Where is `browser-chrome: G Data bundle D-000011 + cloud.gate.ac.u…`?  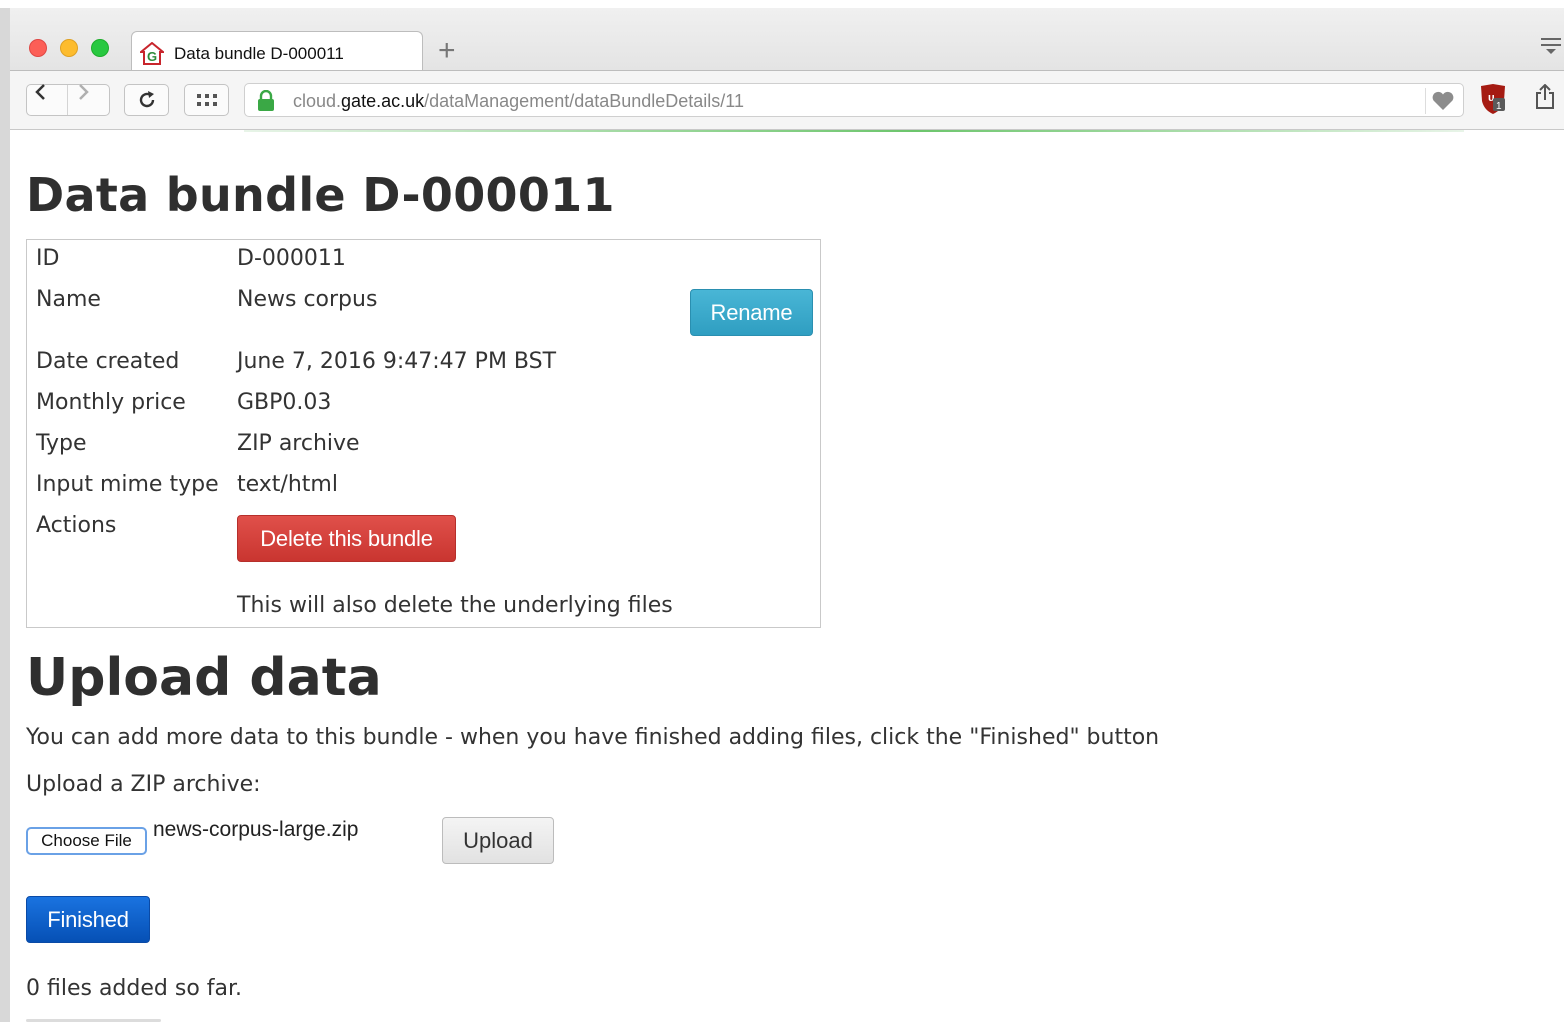
browser-chrome: G Data bundle D-000011 + cloud.gate.ac.u… is located at coordinates (782, 66).